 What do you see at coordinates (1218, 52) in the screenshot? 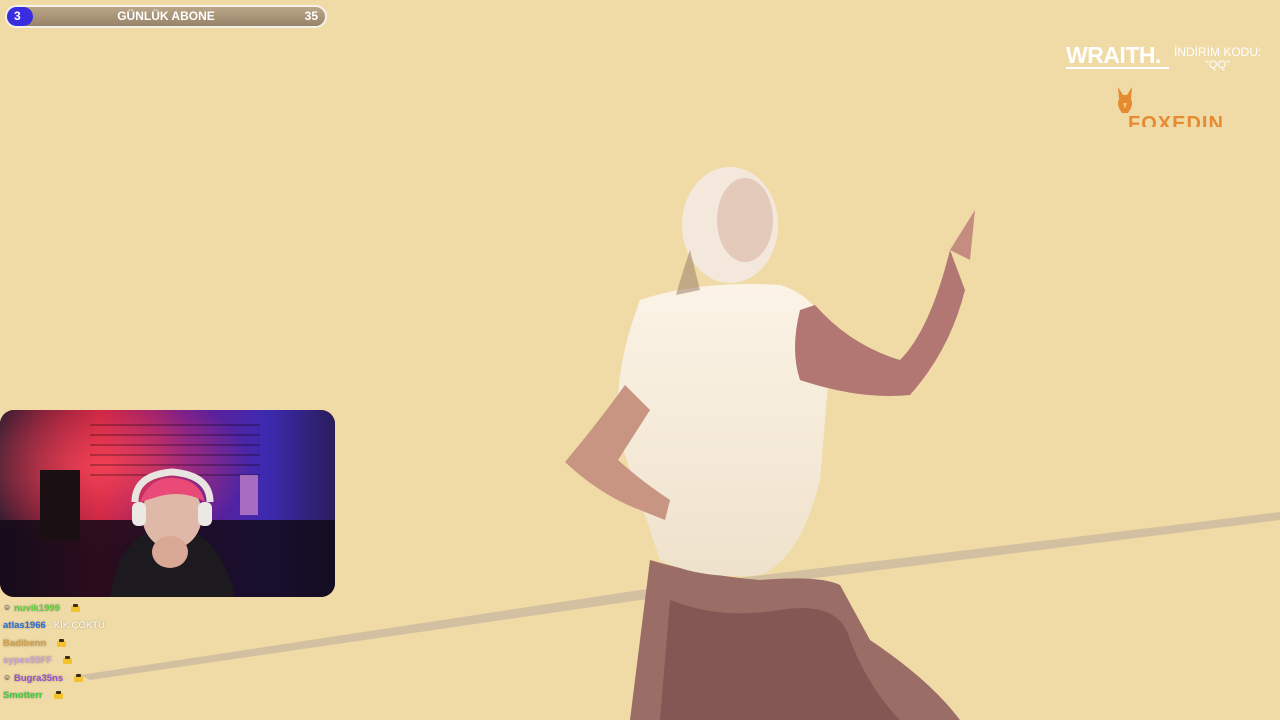
I see `discount-code-label: İNDİRİM KODU:` at bounding box center [1218, 52].